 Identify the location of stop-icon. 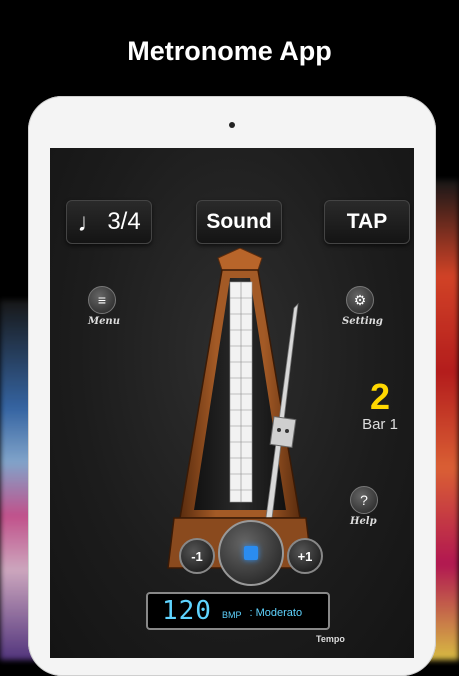
(251, 553).